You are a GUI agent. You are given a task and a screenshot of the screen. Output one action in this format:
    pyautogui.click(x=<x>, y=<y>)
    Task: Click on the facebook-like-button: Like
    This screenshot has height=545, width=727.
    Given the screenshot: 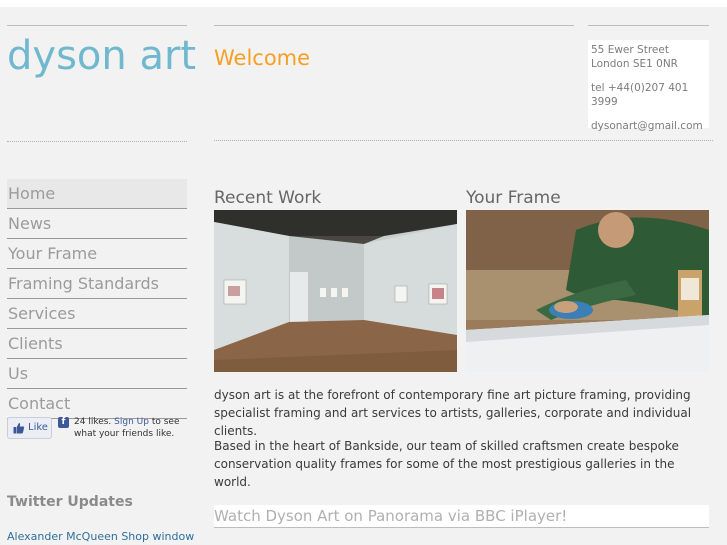 What is the action you would take?
    pyautogui.click(x=29, y=428)
    